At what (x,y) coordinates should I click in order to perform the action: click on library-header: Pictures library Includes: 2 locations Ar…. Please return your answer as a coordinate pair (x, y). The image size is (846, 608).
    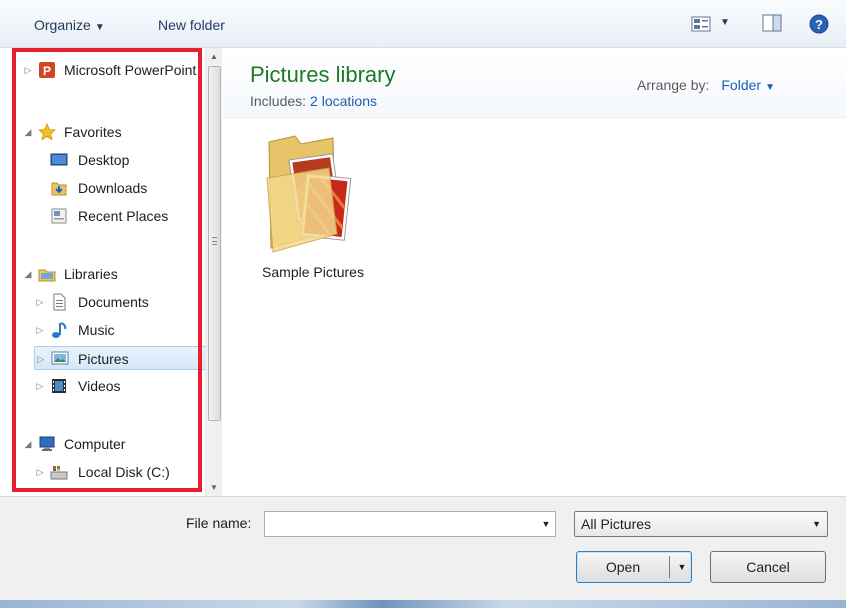
    Looking at the image, I should click on (534, 83).